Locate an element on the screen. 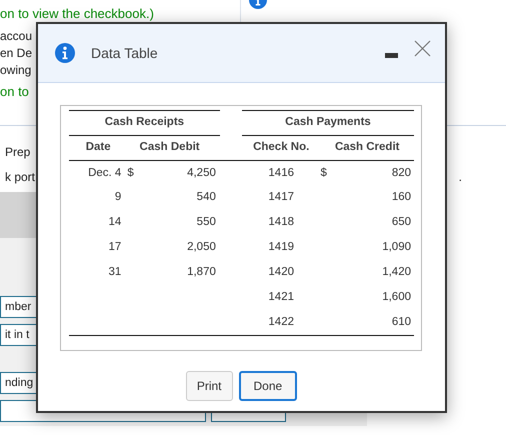 The width and height of the screenshot is (506, 435). close-icon is located at coordinates (422, 48).